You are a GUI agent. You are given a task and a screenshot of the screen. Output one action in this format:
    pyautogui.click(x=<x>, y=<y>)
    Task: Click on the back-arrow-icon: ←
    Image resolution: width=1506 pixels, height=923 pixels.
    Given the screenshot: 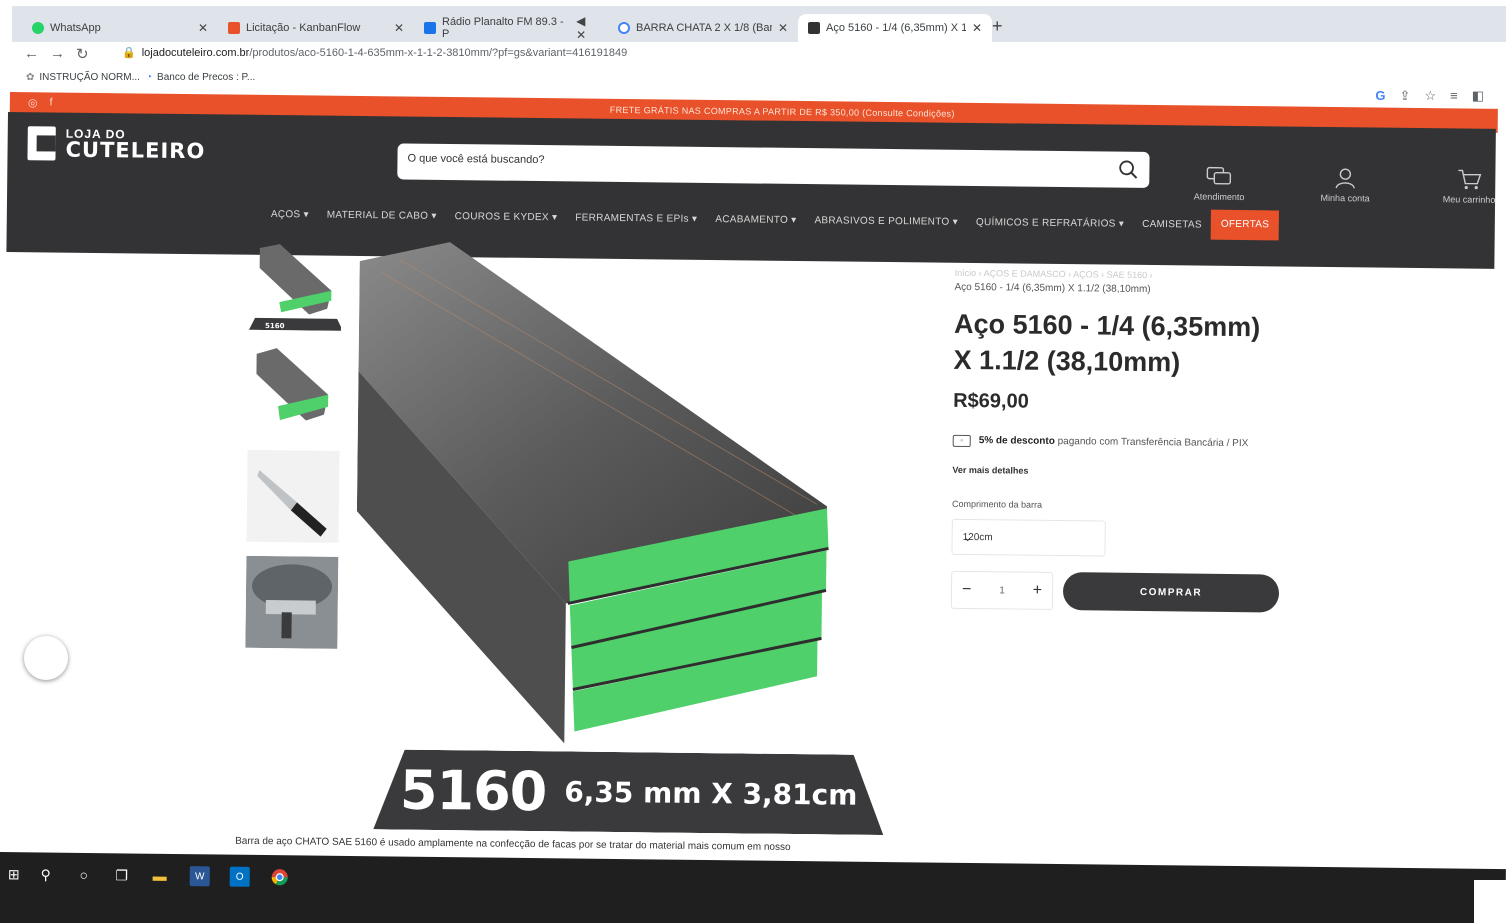 What is the action you would take?
    pyautogui.click(x=31, y=53)
    